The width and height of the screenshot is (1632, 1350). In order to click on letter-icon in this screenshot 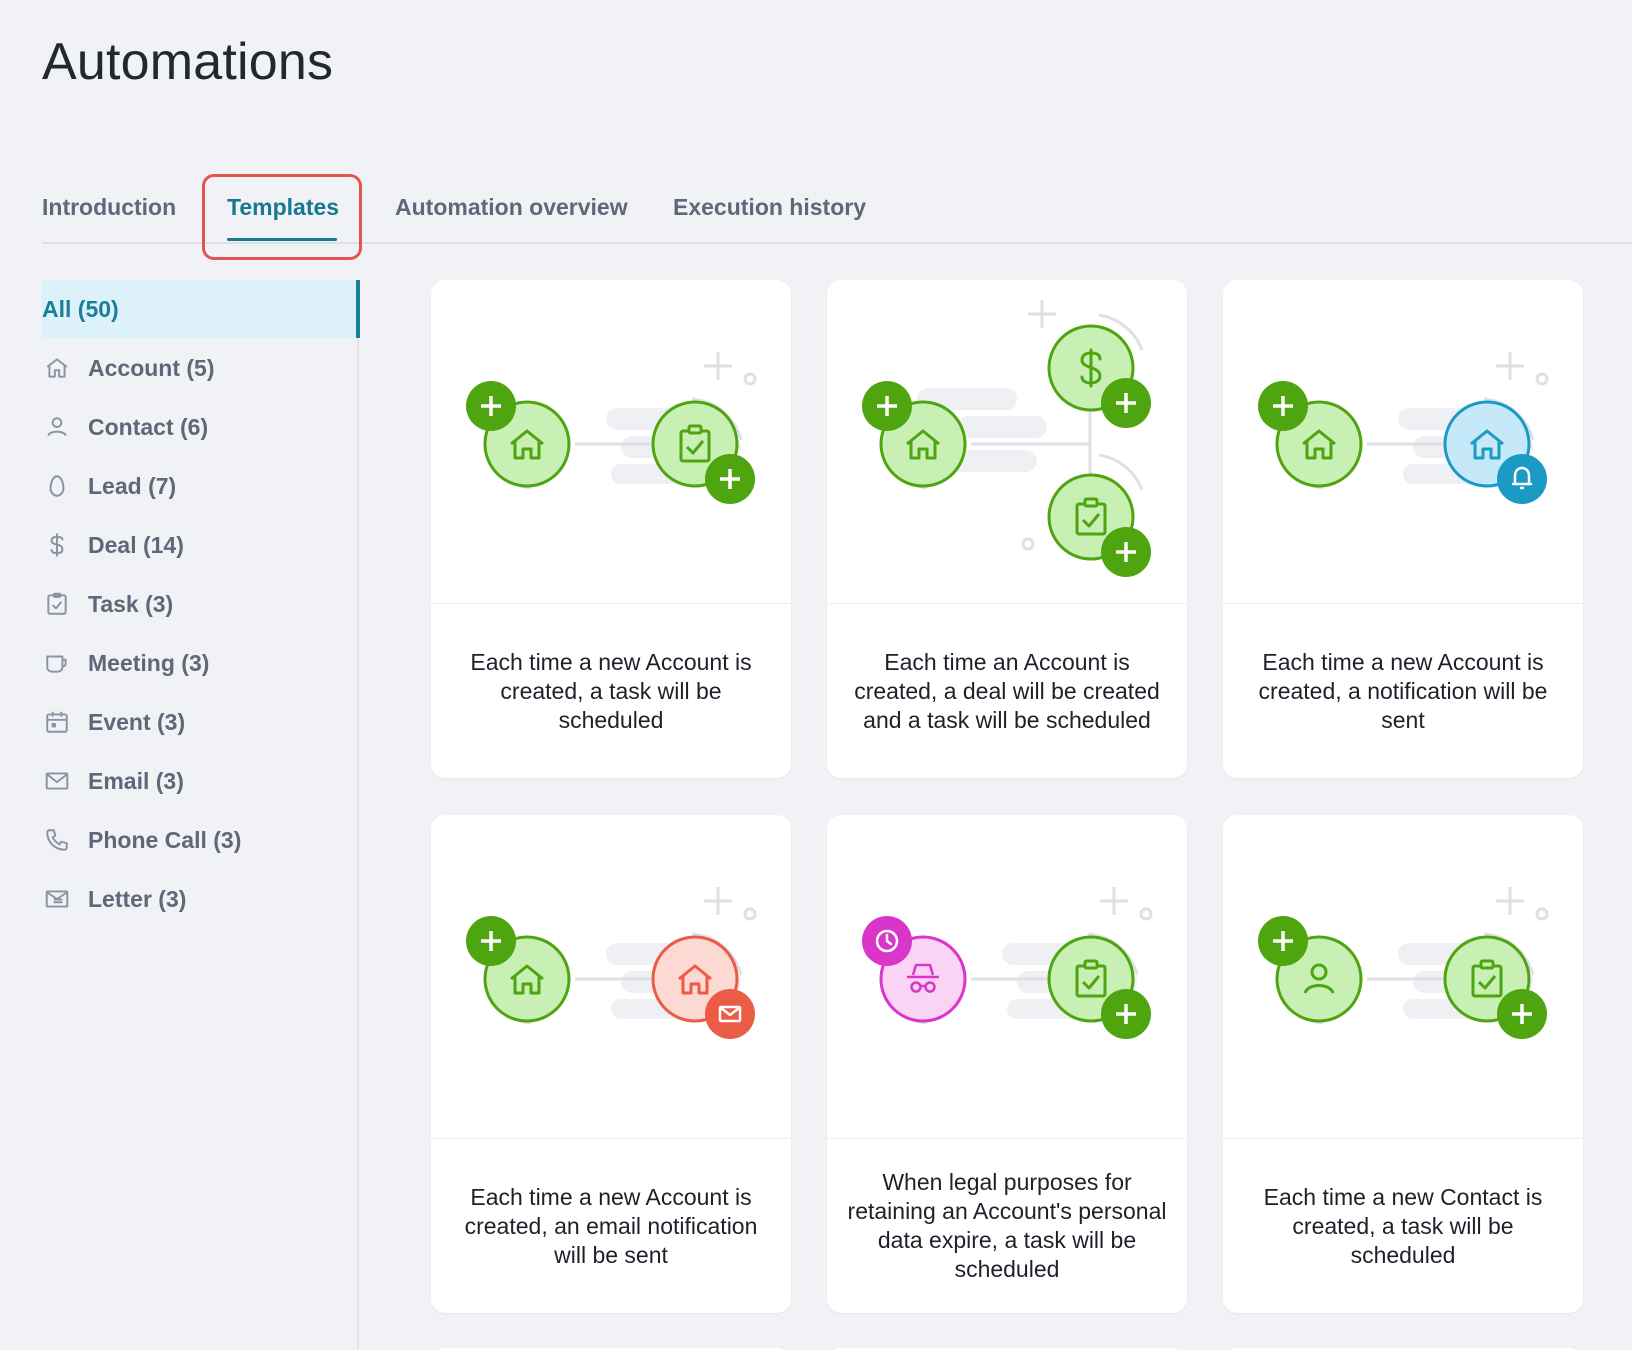, I will do `click(57, 899)`.